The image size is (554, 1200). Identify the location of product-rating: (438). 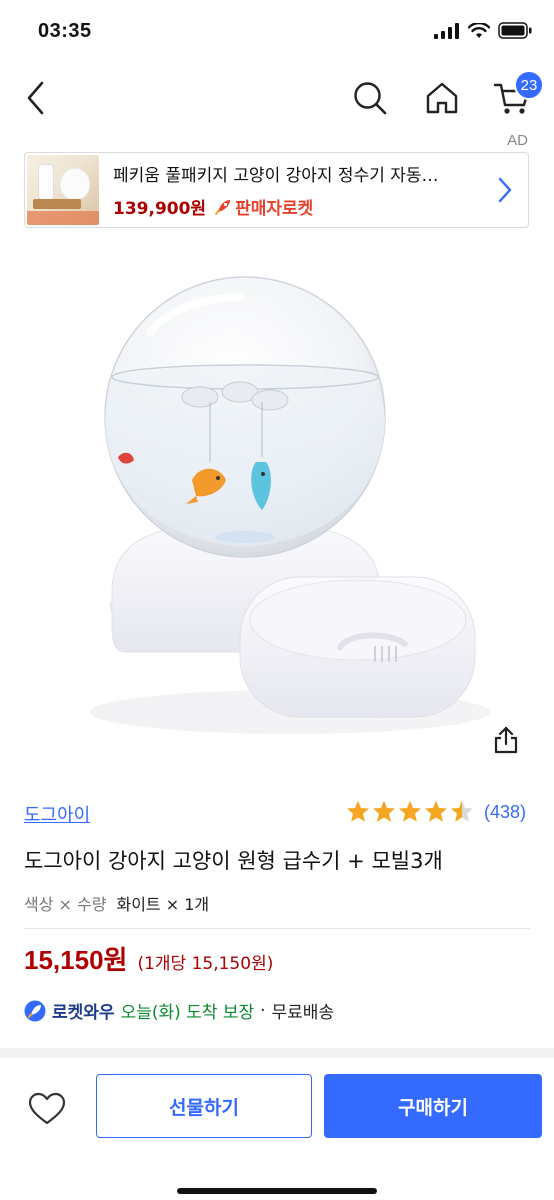
(436, 812).